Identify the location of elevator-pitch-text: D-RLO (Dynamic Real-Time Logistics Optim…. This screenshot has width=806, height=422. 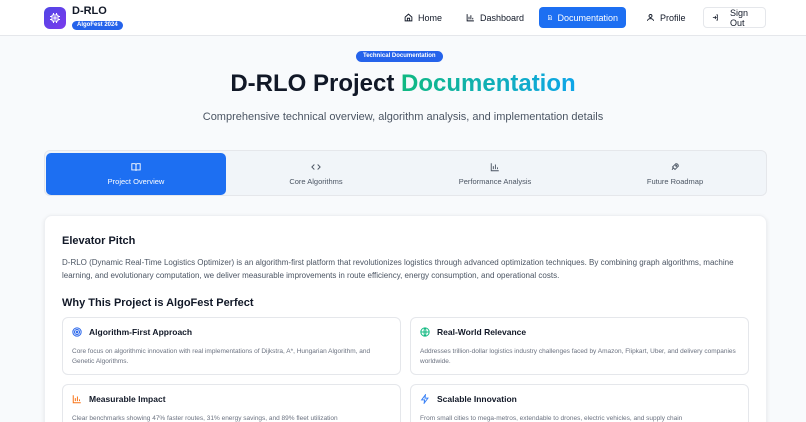
(398, 269).